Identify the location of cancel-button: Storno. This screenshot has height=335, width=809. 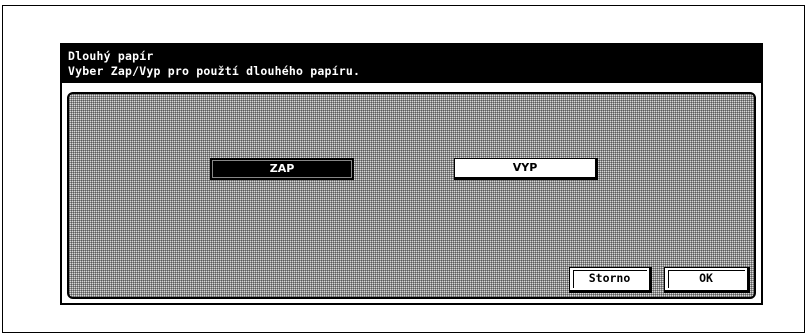
(610, 280).